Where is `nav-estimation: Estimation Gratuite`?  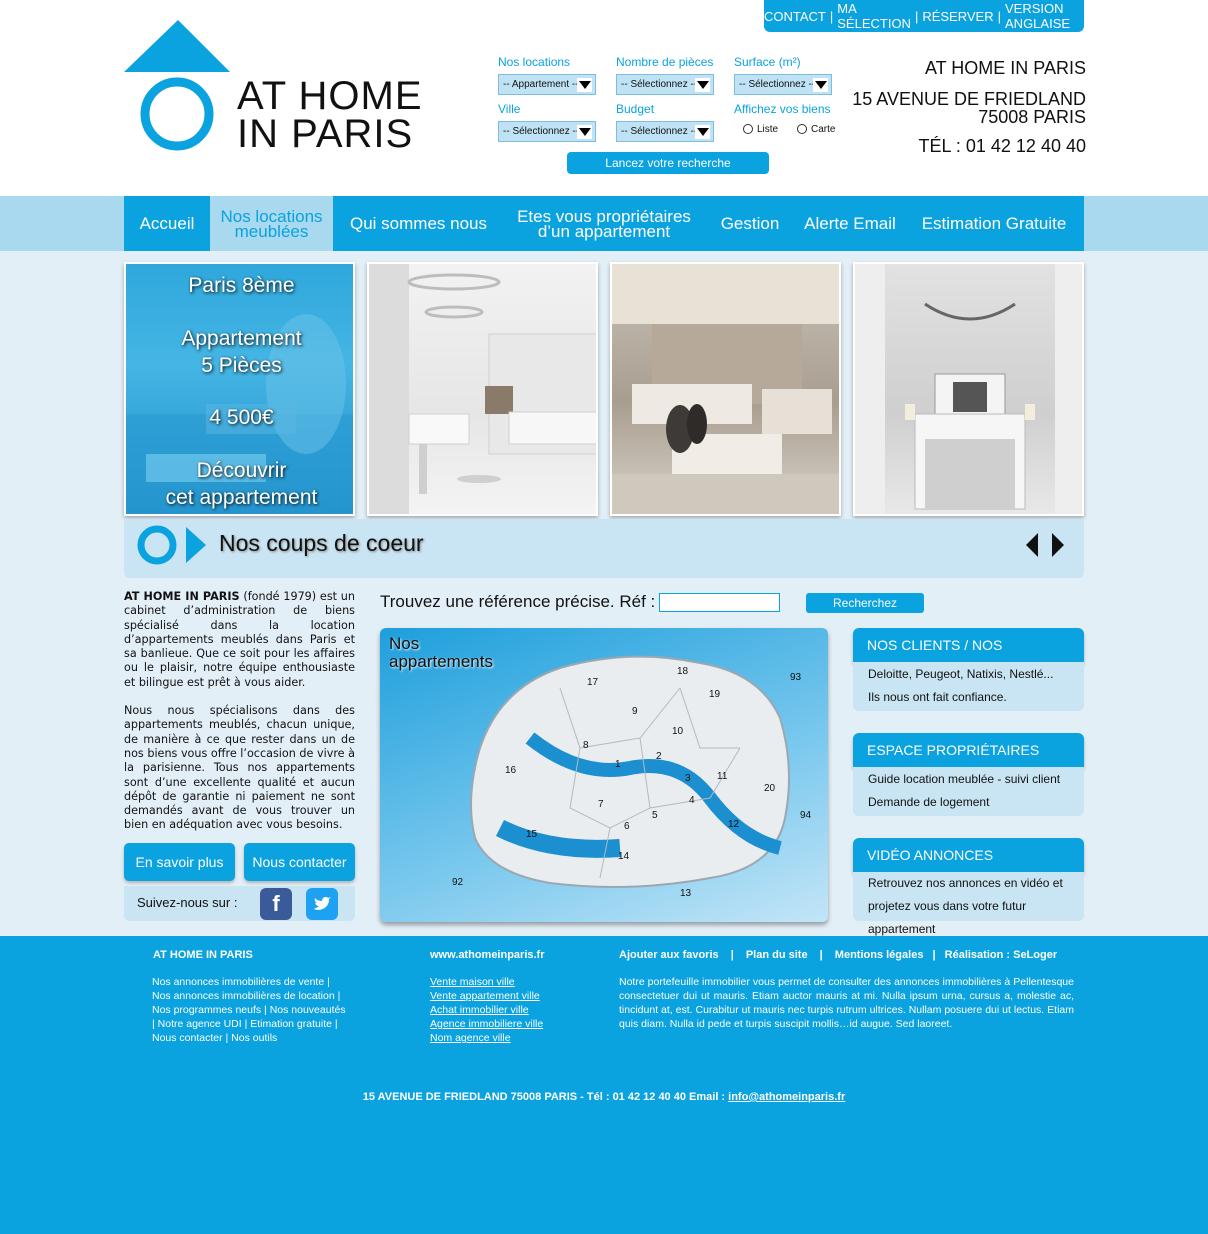 nav-estimation: Estimation Gratuite is located at coordinates (994, 223).